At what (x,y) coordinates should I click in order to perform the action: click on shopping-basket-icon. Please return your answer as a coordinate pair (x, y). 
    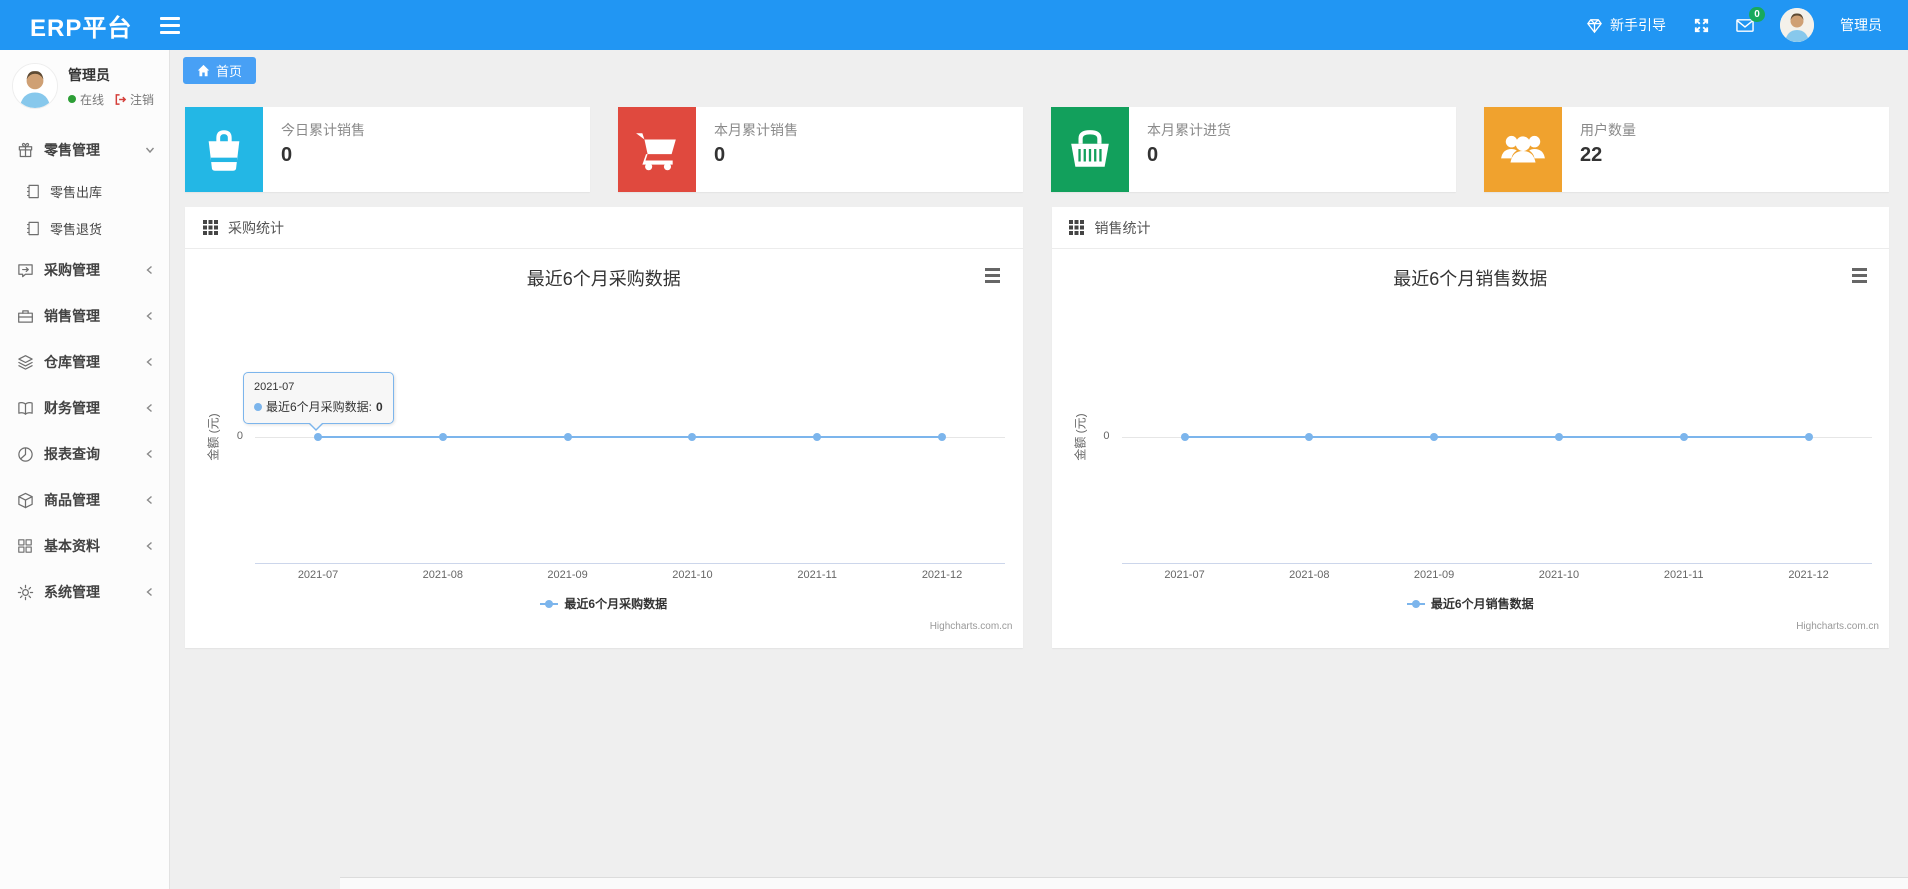
    Looking at the image, I should click on (1090, 149).